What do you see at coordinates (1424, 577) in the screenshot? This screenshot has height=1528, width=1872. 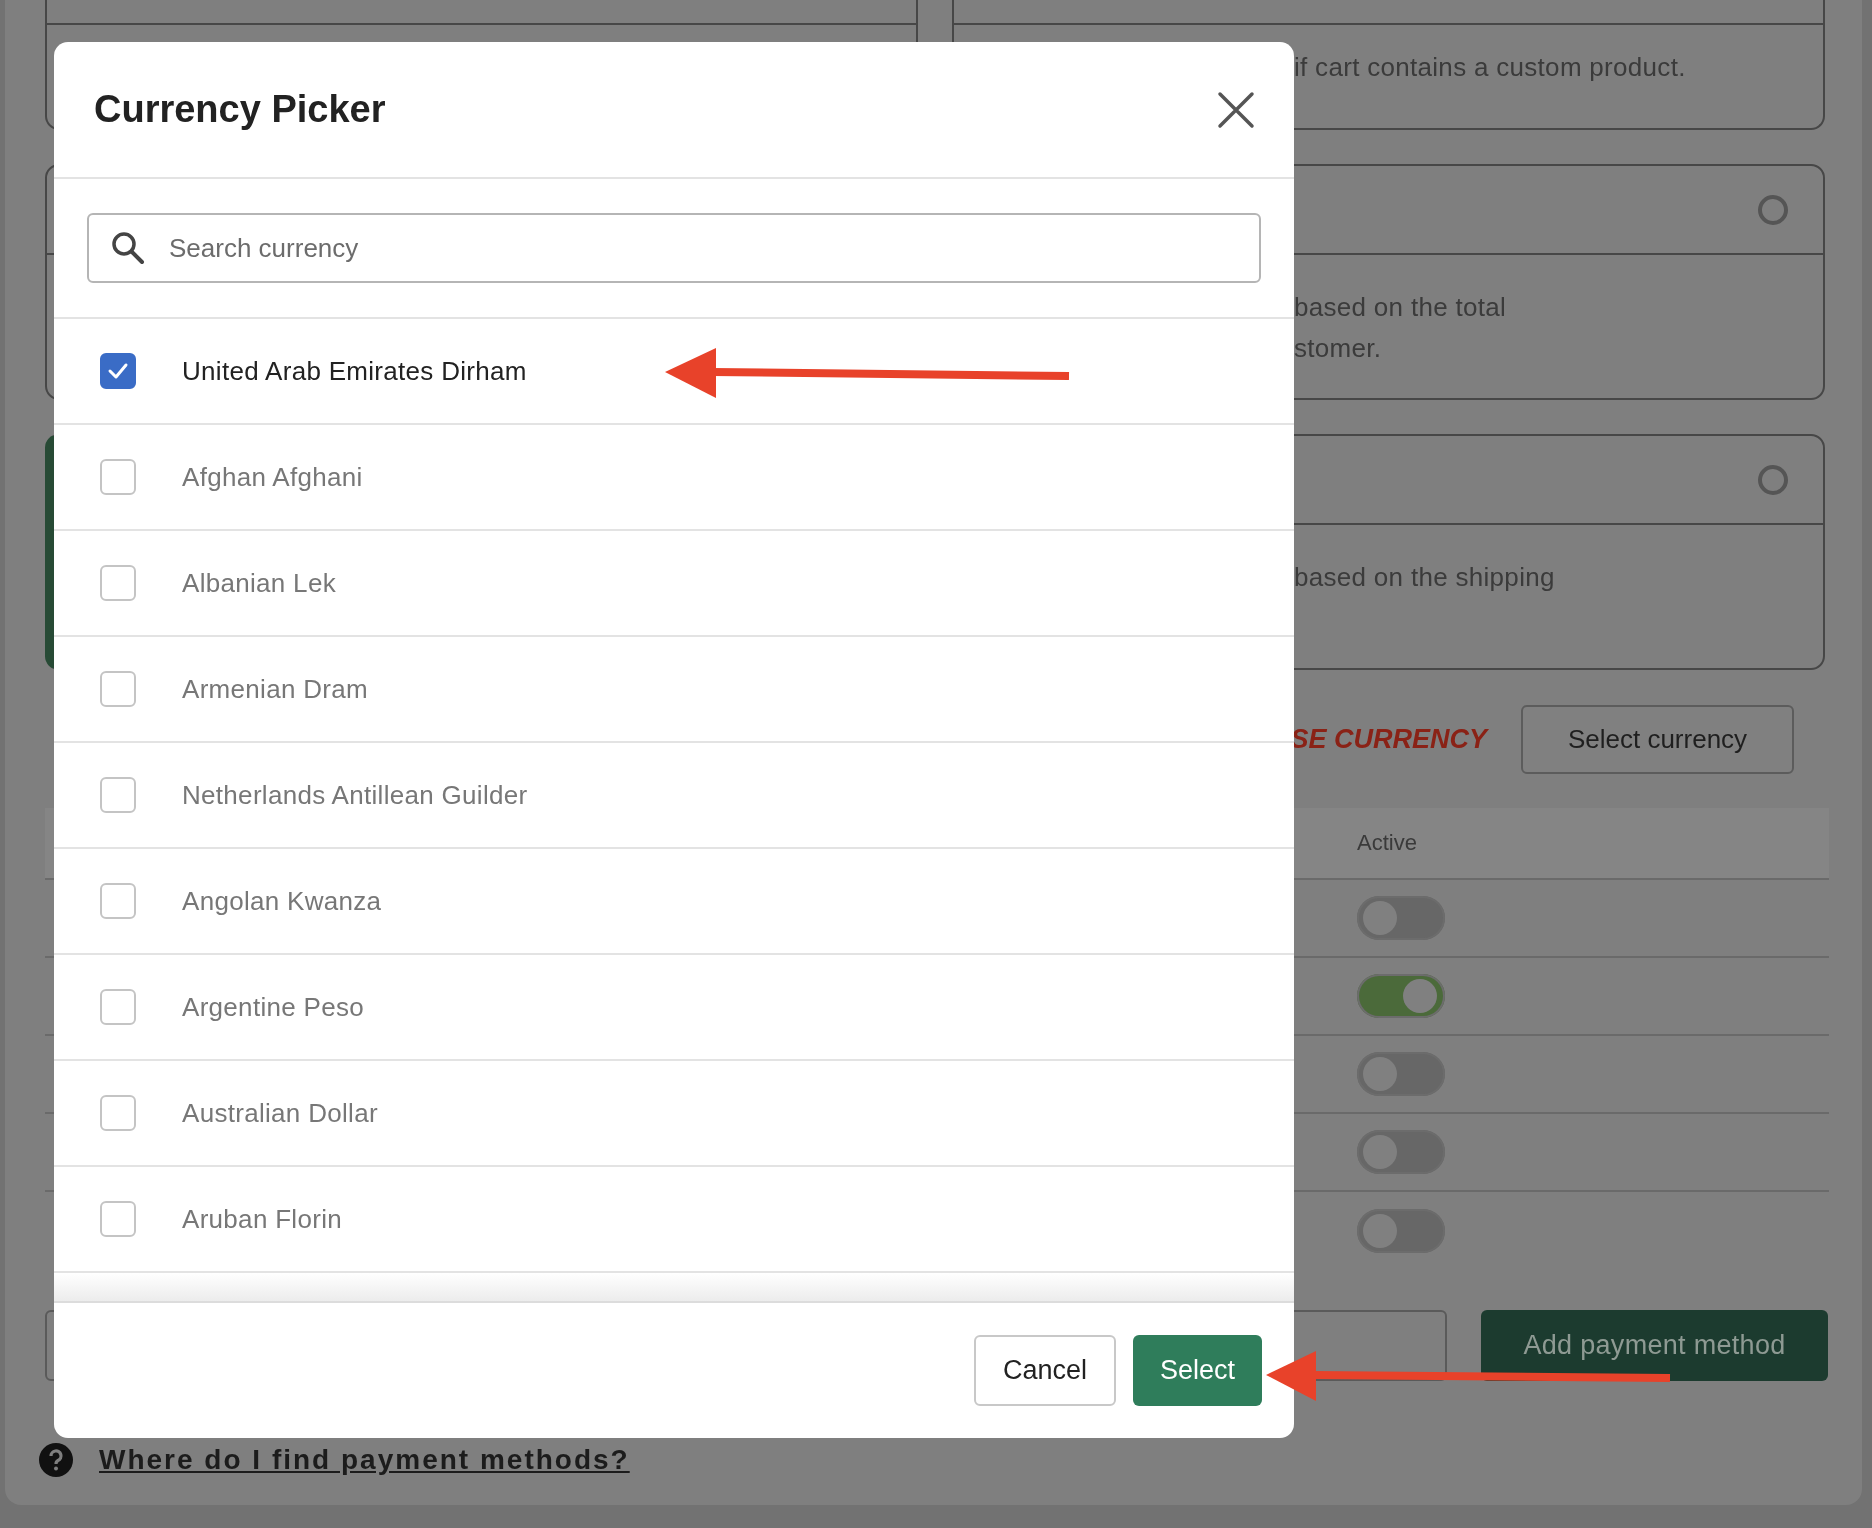 I see `card-description: based on the shipping` at bounding box center [1424, 577].